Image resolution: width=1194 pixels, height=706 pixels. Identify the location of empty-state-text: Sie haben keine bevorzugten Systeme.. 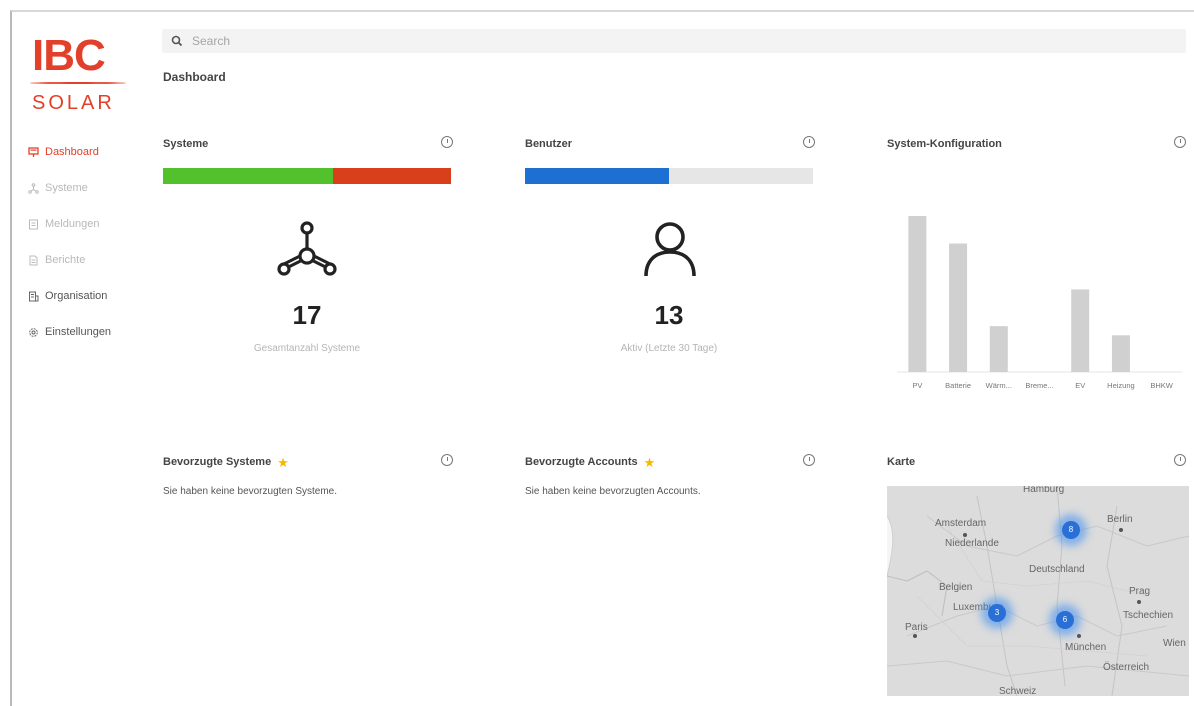
(250, 491).